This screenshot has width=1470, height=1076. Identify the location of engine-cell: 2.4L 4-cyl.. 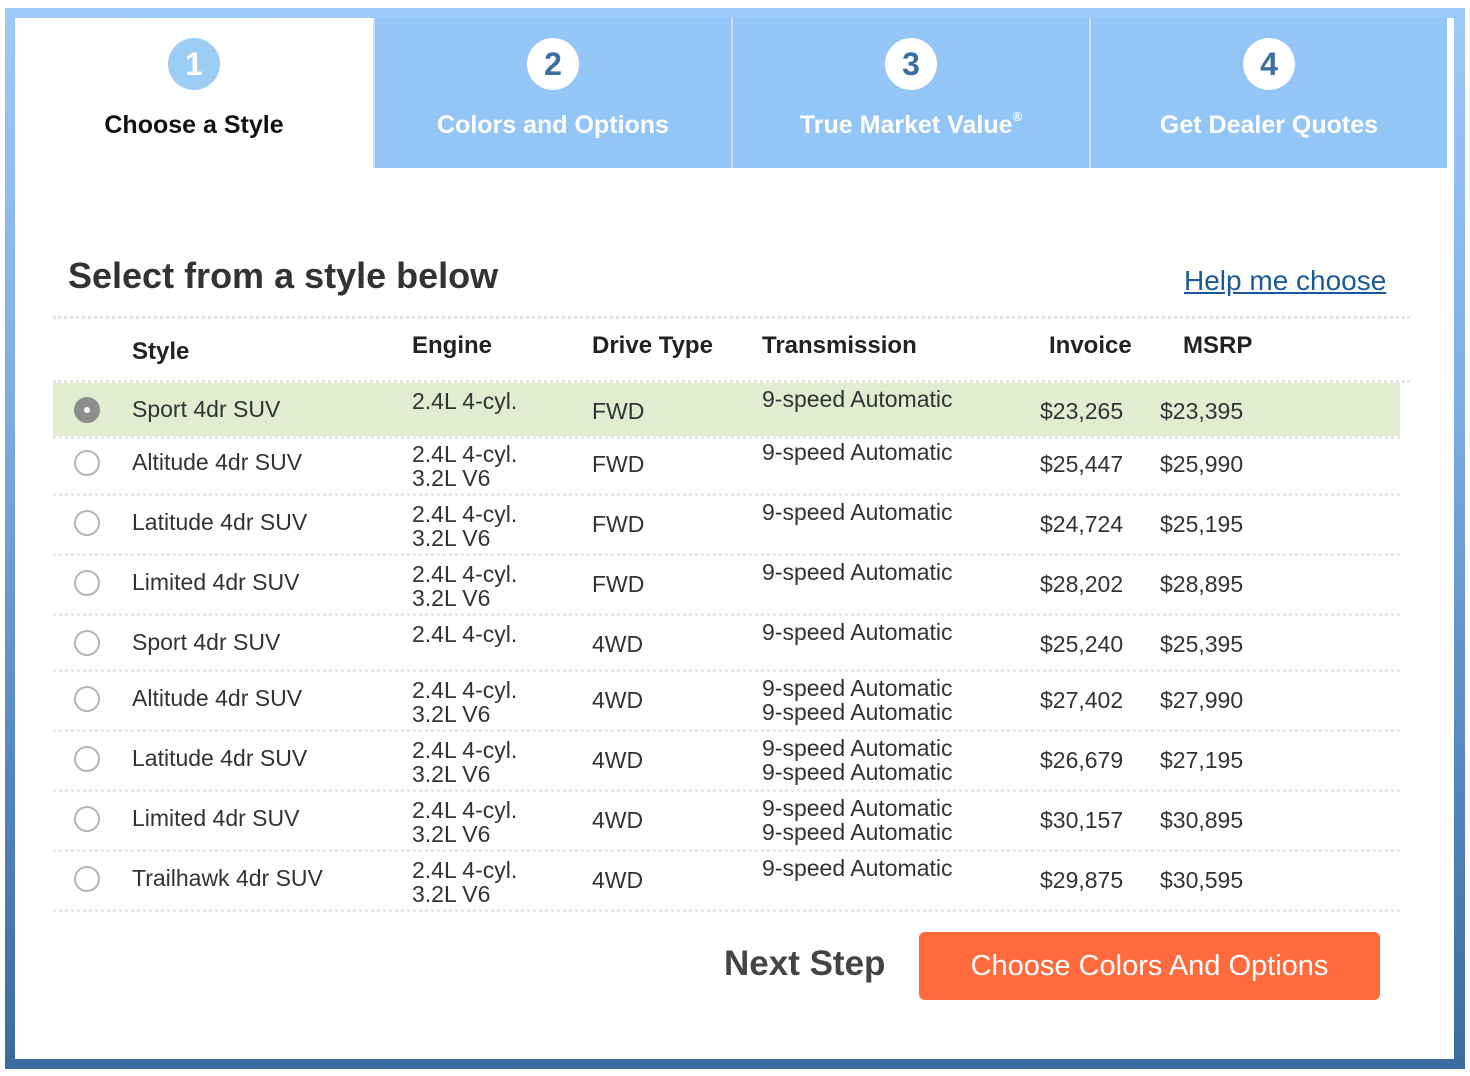
(464, 401).